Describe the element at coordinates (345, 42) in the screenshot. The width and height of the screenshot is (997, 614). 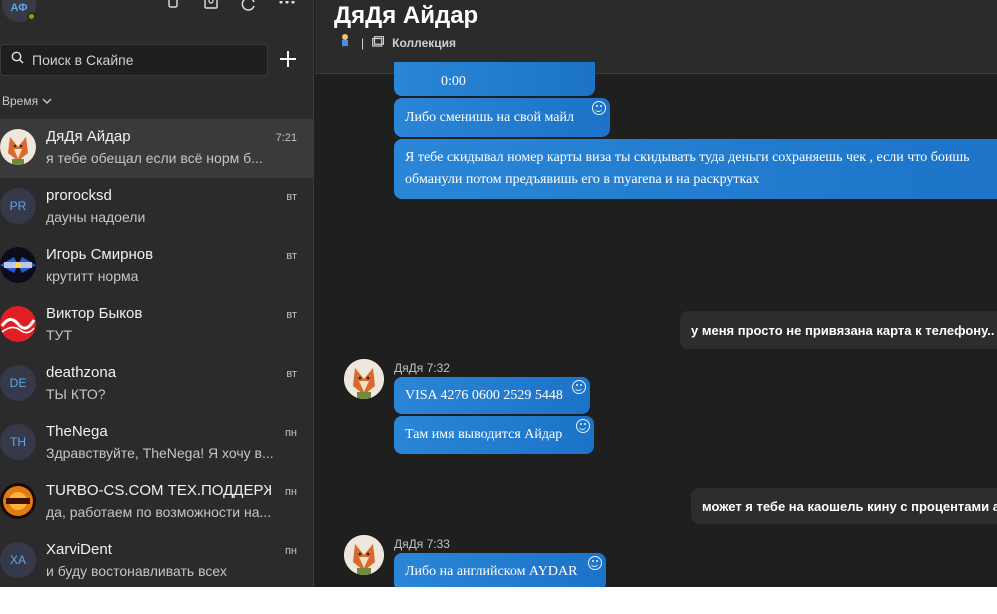
I see `participant-icon` at that location.